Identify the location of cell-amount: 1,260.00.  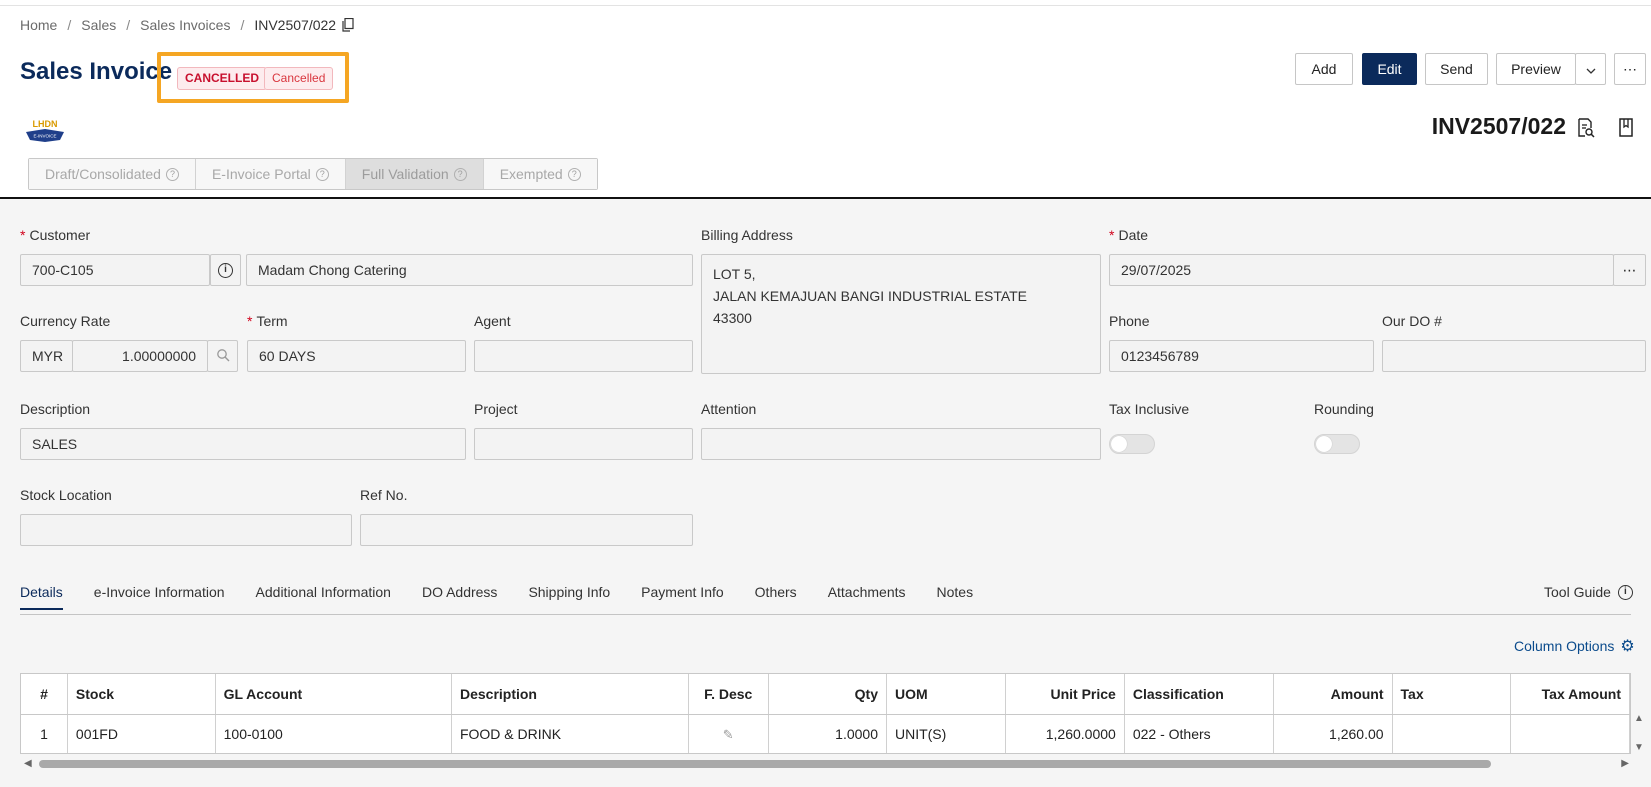
(1333, 733).